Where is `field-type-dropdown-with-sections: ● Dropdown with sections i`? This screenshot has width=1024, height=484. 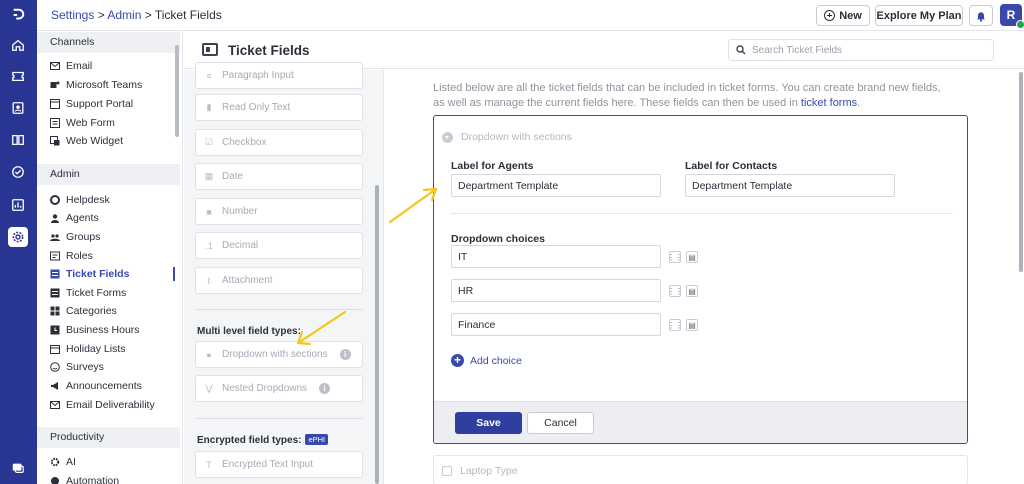 field-type-dropdown-with-sections: ● Dropdown with sections i is located at coordinates (279, 354).